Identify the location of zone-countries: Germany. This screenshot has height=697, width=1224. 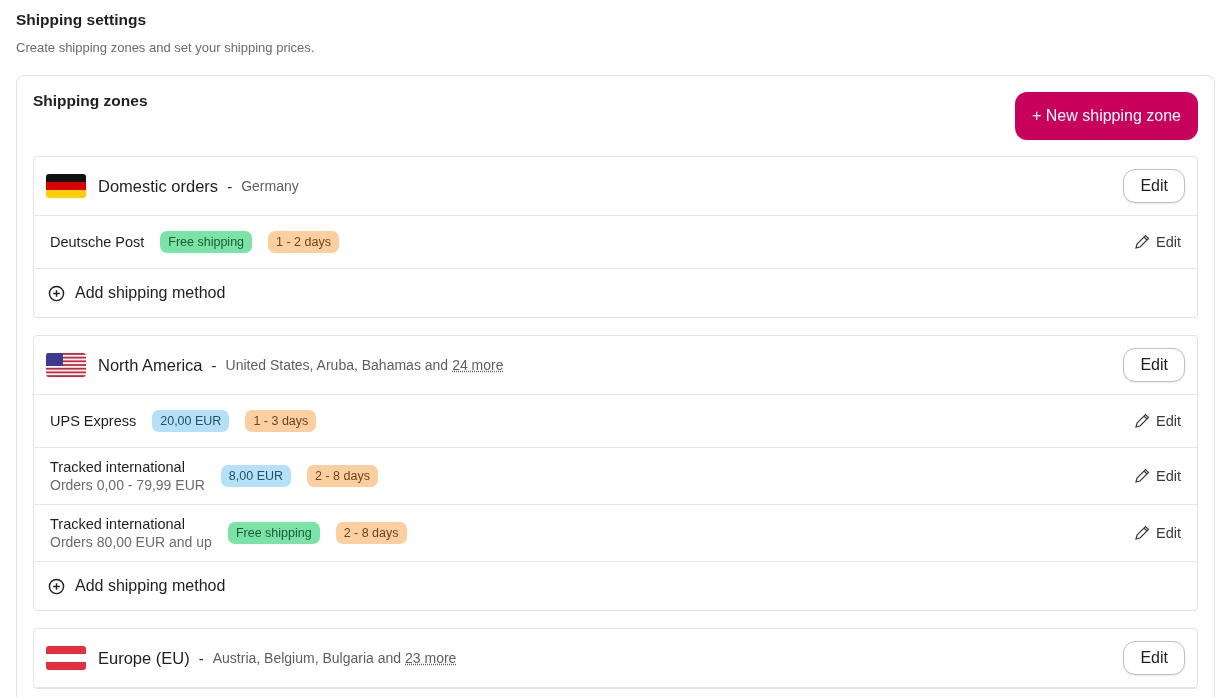
(270, 186).